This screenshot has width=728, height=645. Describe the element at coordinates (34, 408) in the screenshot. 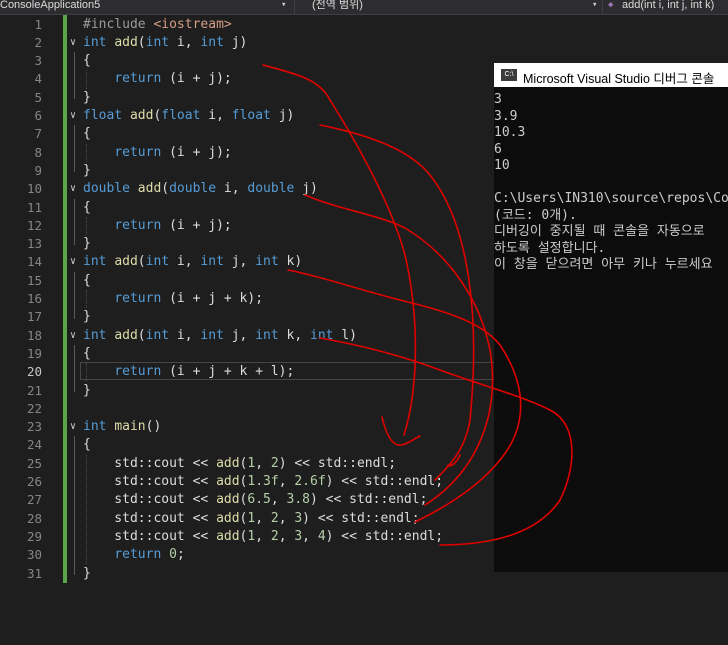

I see `line-number: 22` at that location.